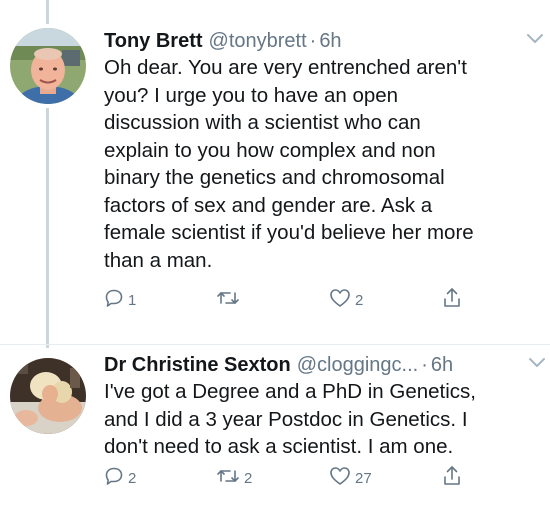 The width and height of the screenshot is (550, 532). Describe the element at coordinates (132, 478) in the screenshot. I see `reply-count: 2` at that location.